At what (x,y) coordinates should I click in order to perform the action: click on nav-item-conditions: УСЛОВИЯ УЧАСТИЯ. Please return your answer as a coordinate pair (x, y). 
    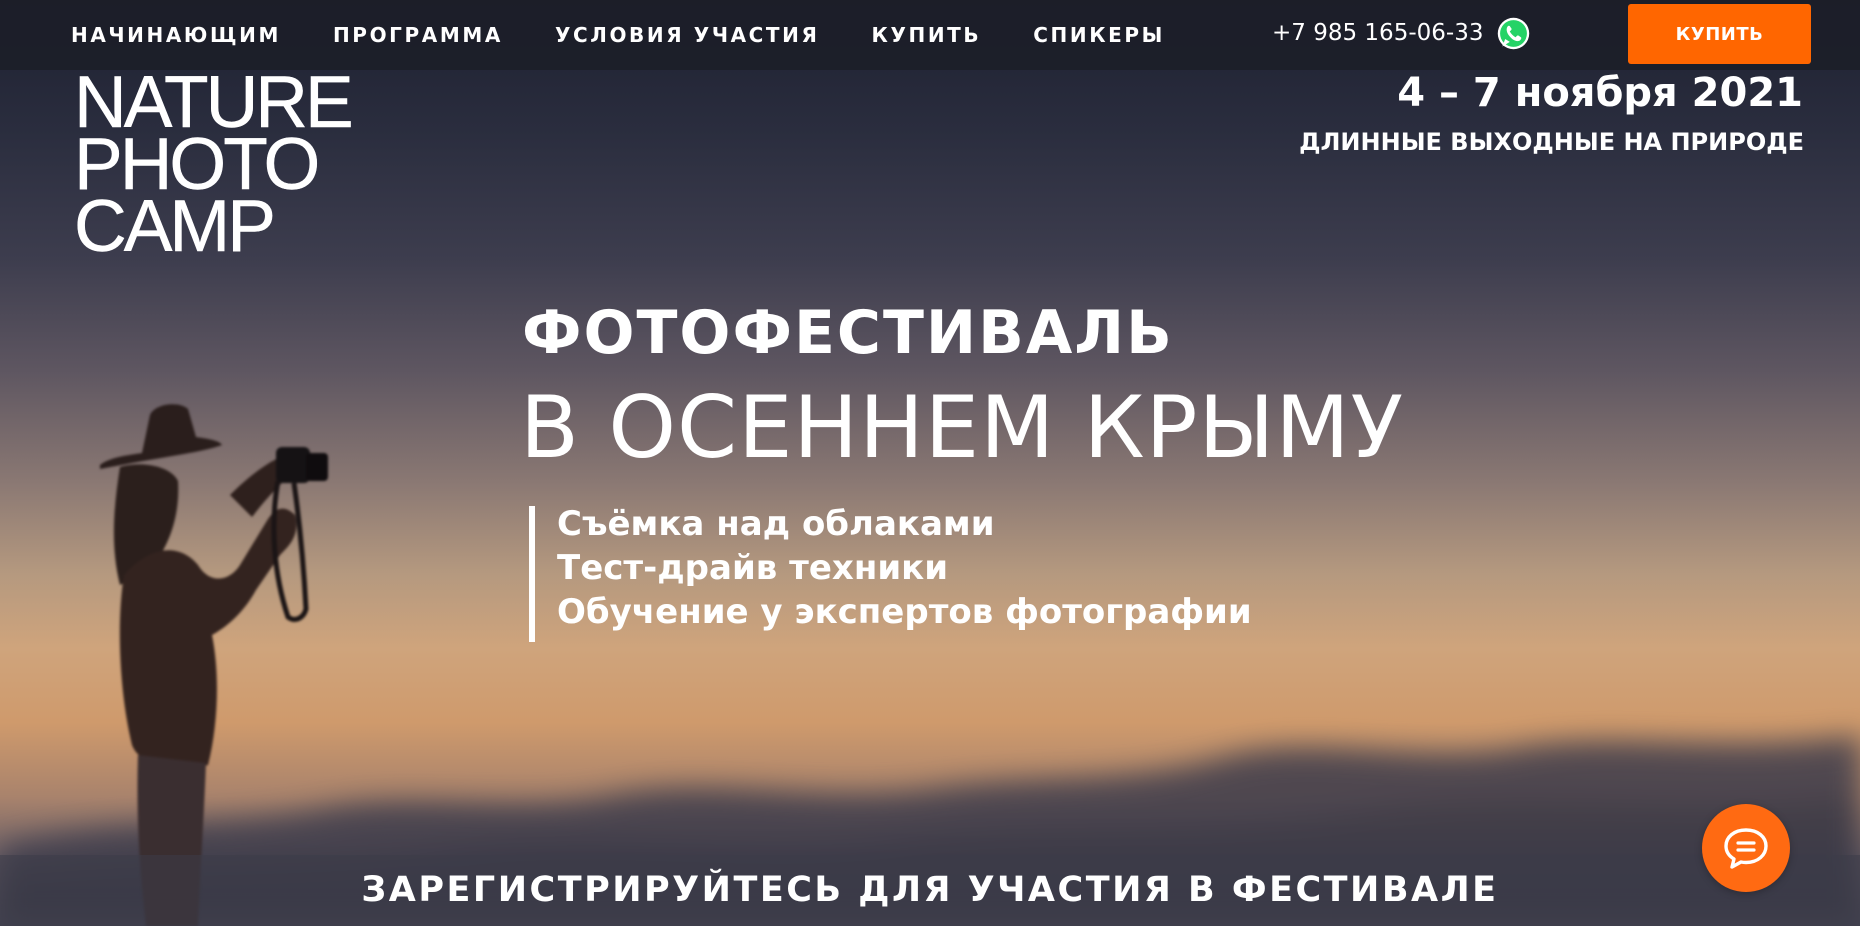
    Looking at the image, I should click on (687, 35).